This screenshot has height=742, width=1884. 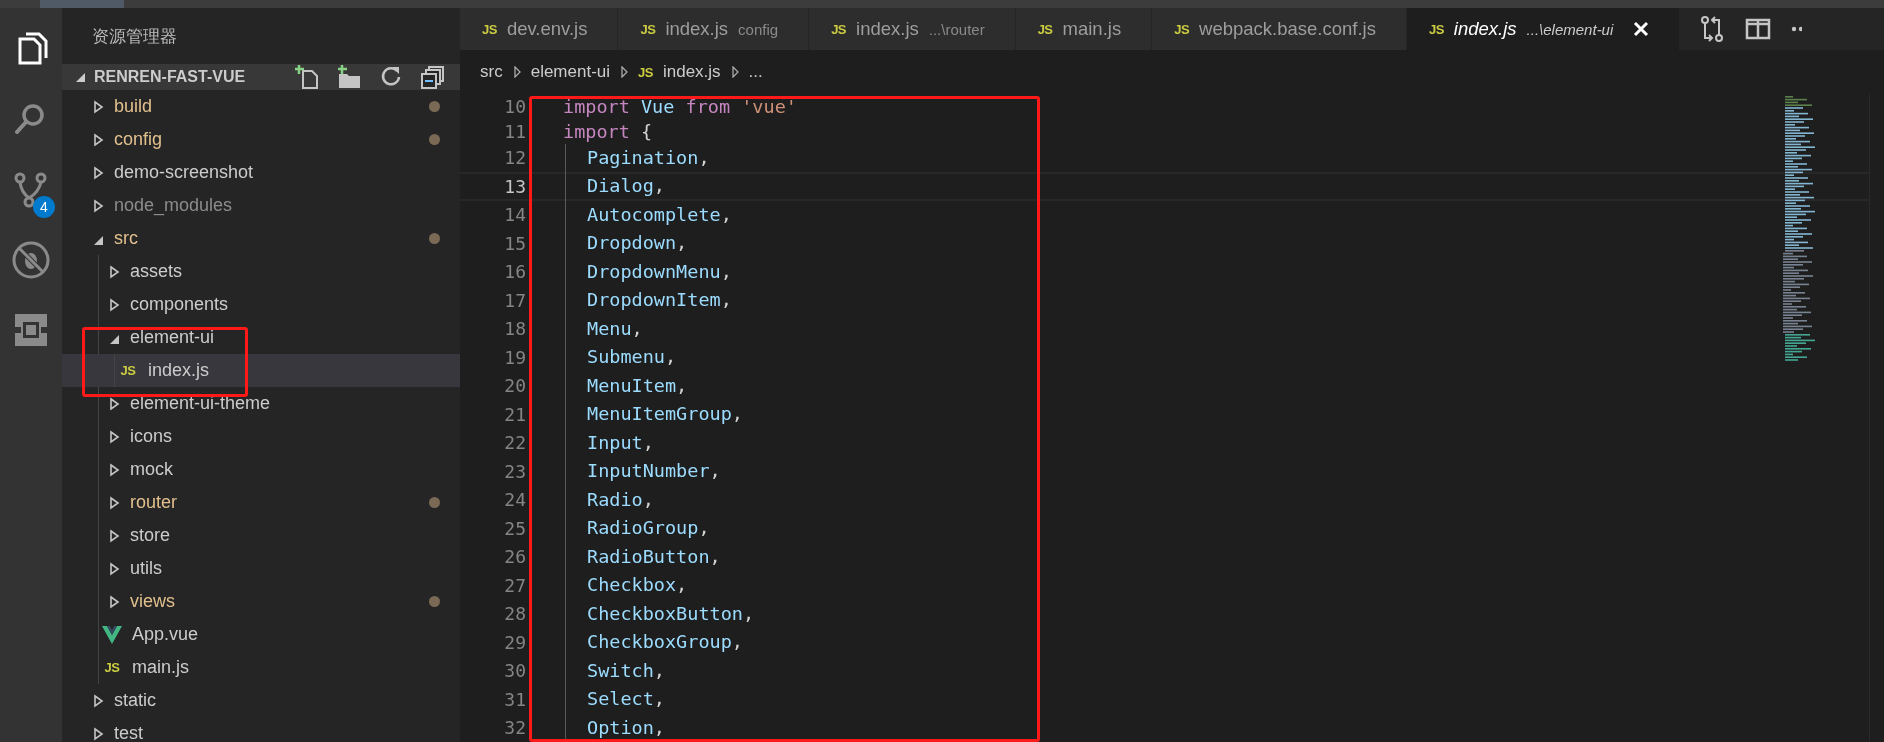 What do you see at coordinates (643, 471) in the screenshot?
I see `code-text: InputNumber,` at bounding box center [643, 471].